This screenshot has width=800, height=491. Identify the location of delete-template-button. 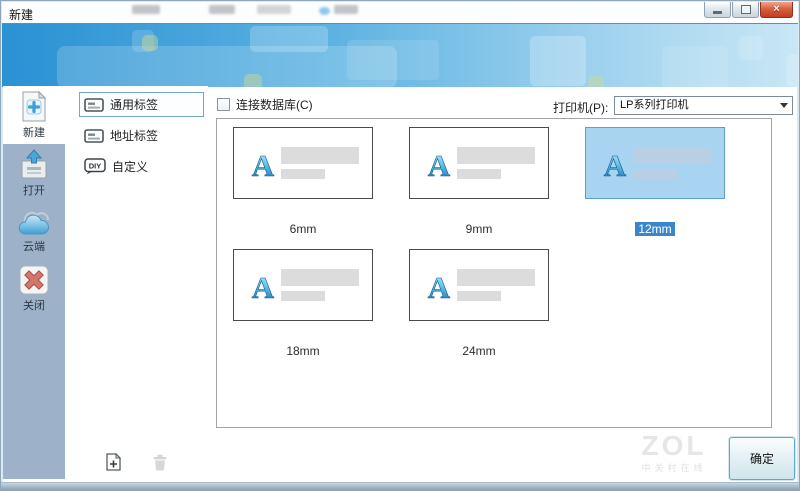
(160, 462).